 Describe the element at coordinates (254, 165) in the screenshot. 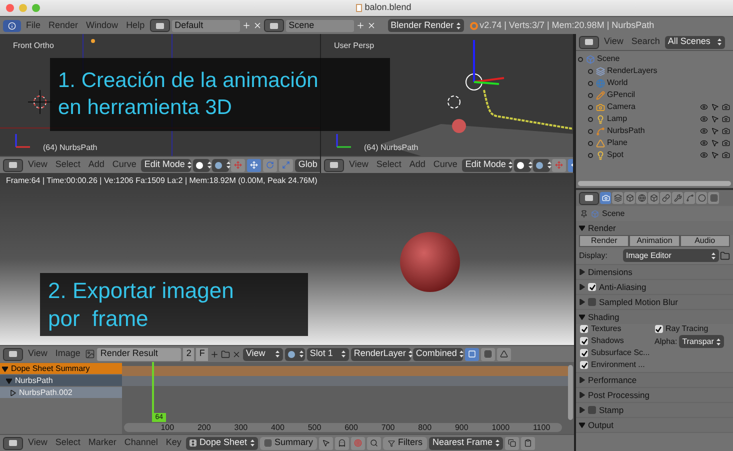

I see `translate-icon` at that location.